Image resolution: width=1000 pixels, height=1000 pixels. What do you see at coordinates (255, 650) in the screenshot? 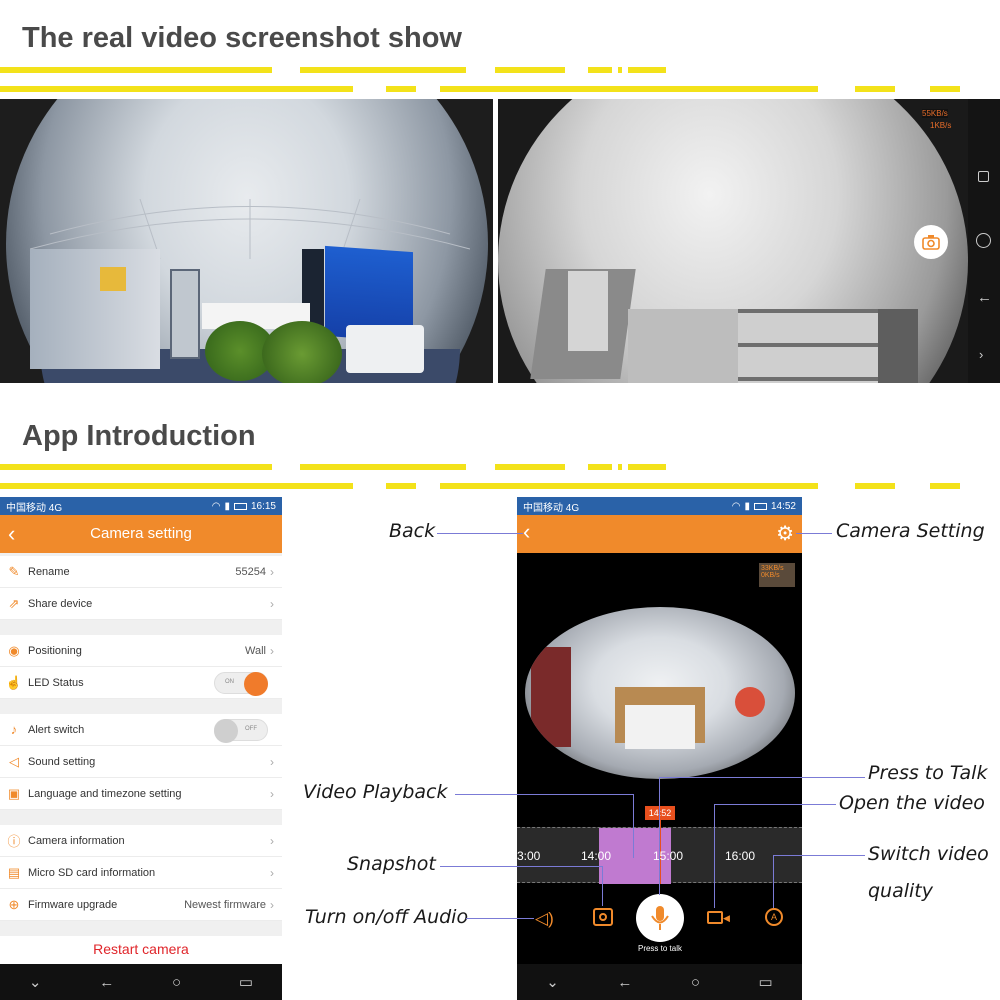
I see `row-value: Wall` at bounding box center [255, 650].